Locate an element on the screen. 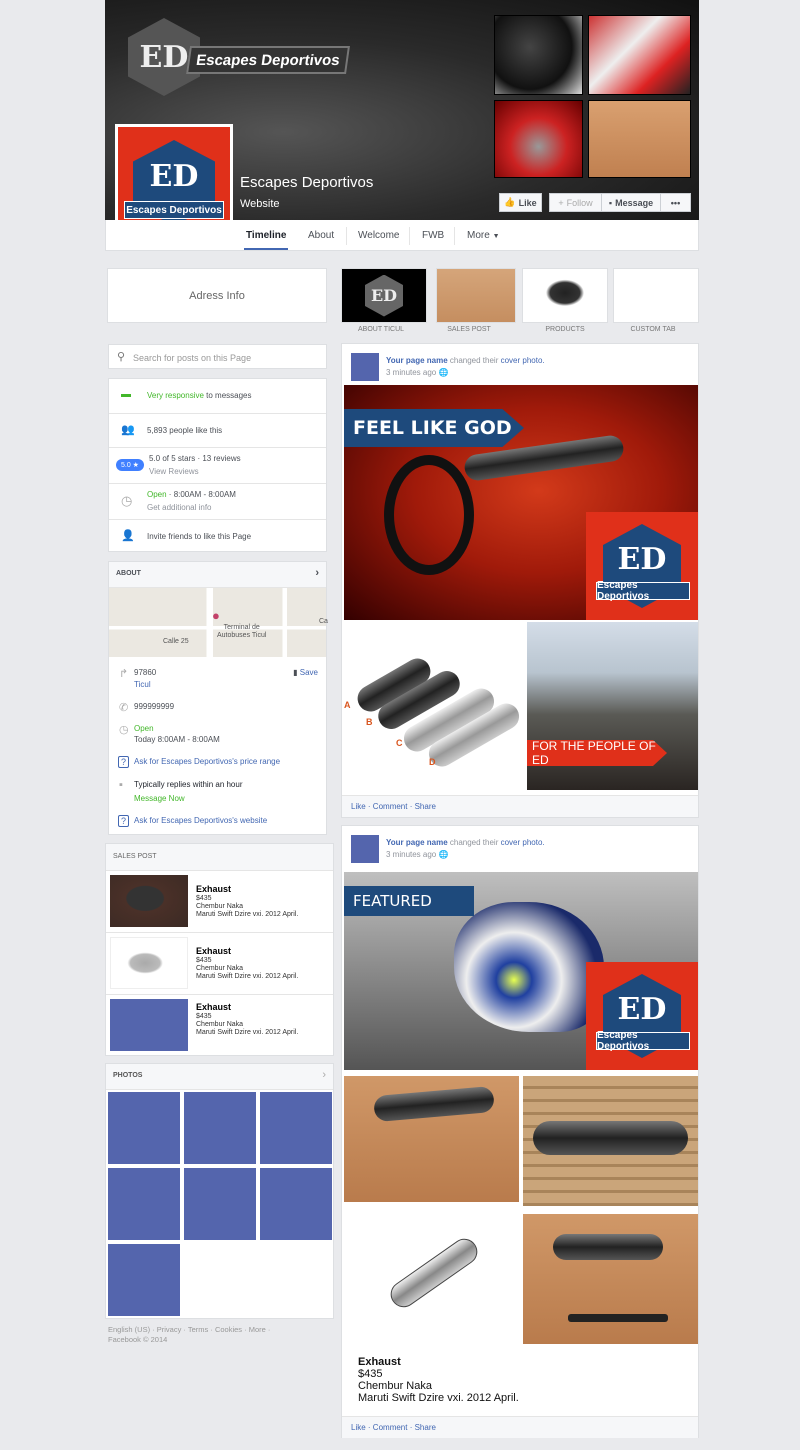  additional-info-link: Get additional info is located at coordinates (179, 507).